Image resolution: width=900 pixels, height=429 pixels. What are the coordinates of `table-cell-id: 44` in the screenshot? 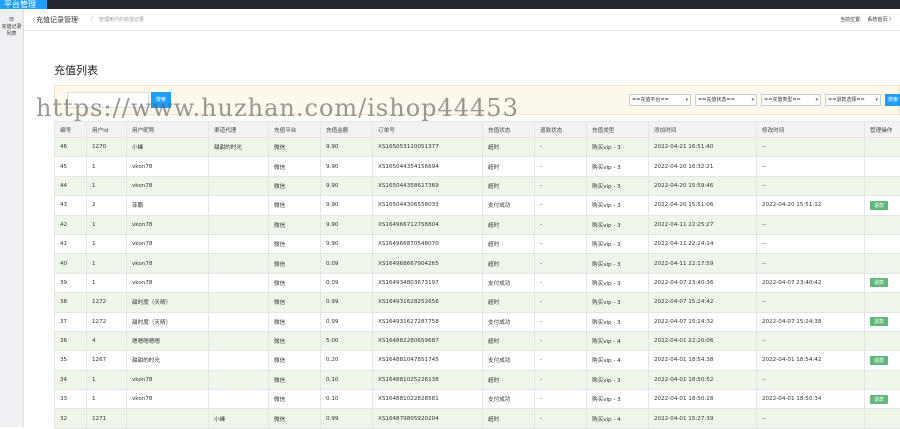 It's located at (71, 185).